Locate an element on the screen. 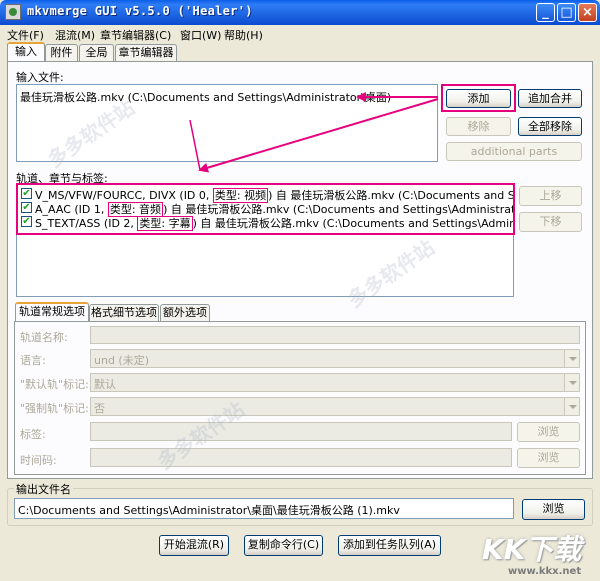  menu-mux: 混流(M) is located at coordinates (75, 35).